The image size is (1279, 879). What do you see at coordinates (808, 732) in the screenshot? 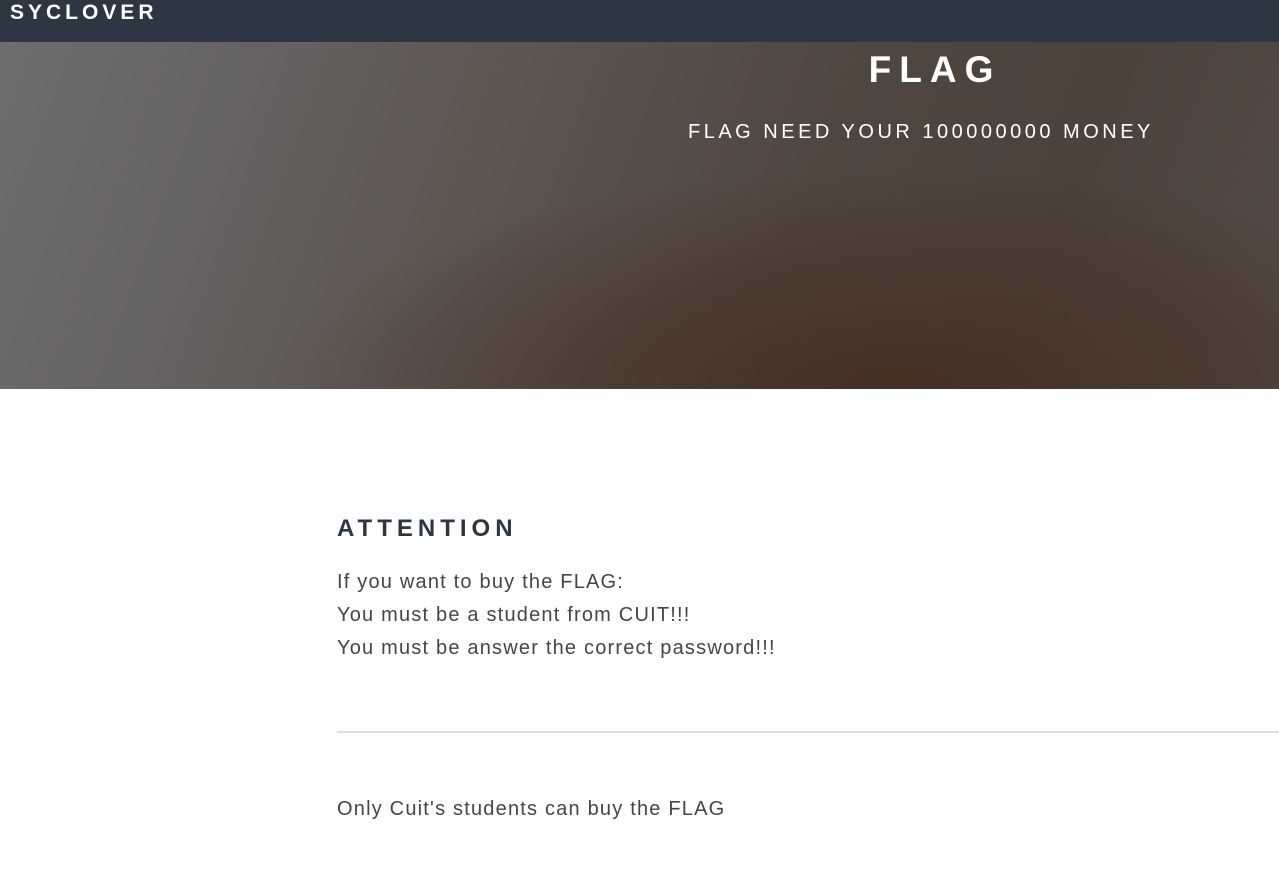
I see `section-divider` at bounding box center [808, 732].